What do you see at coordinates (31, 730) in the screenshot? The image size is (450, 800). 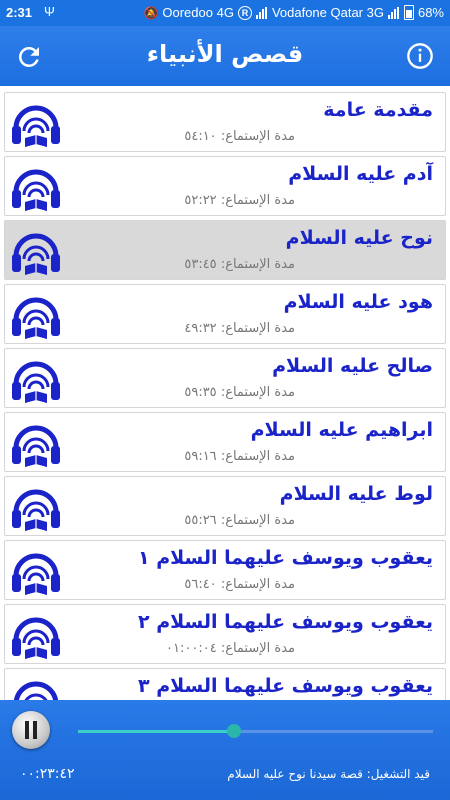 I see `pause-button` at bounding box center [31, 730].